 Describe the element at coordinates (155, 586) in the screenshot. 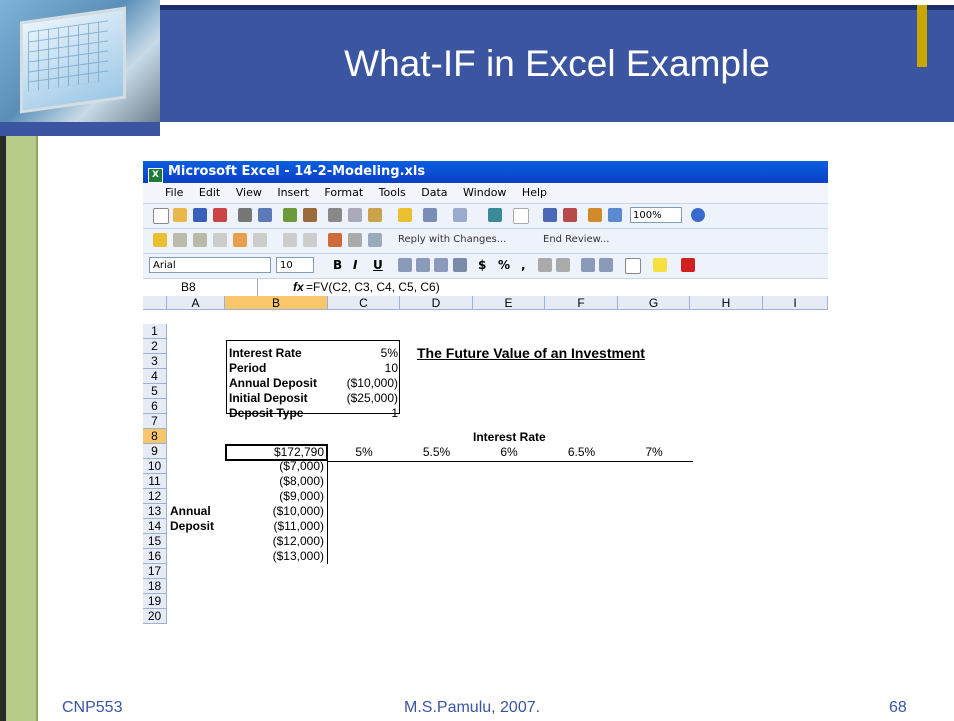

I see `row-header: 18` at that location.